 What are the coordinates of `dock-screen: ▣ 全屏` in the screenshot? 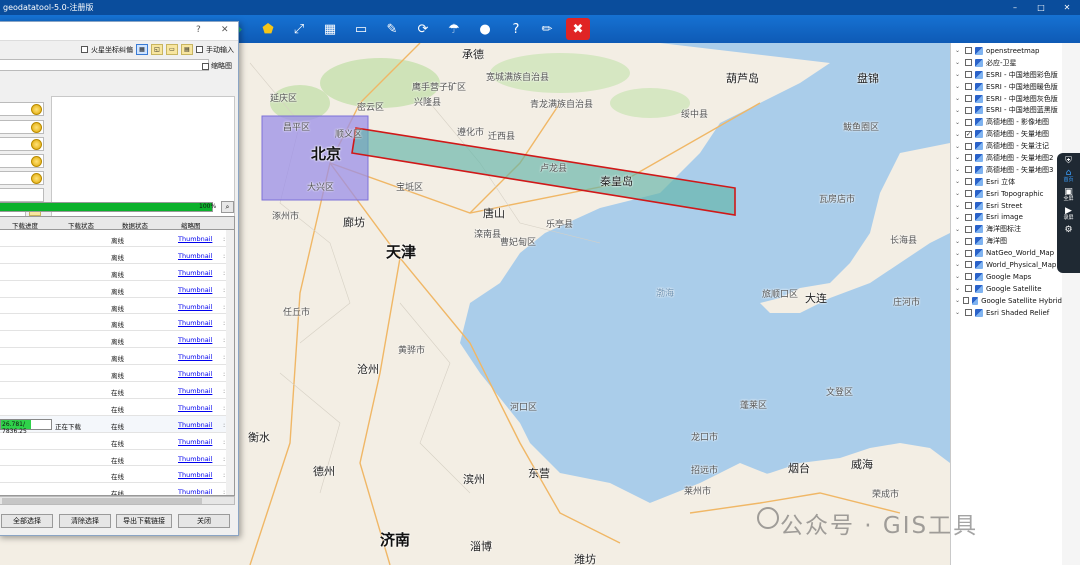 It's located at (1068, 195).